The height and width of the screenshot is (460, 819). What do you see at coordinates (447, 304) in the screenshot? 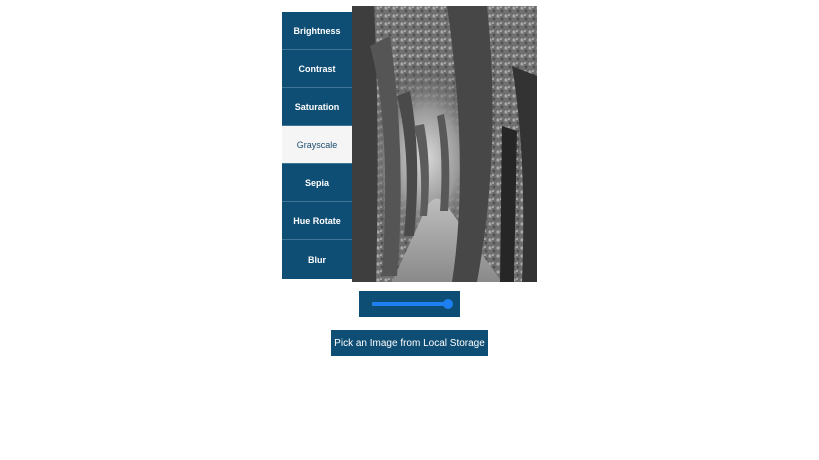
I see `slider-thumb` at bounding box center [447, 304].